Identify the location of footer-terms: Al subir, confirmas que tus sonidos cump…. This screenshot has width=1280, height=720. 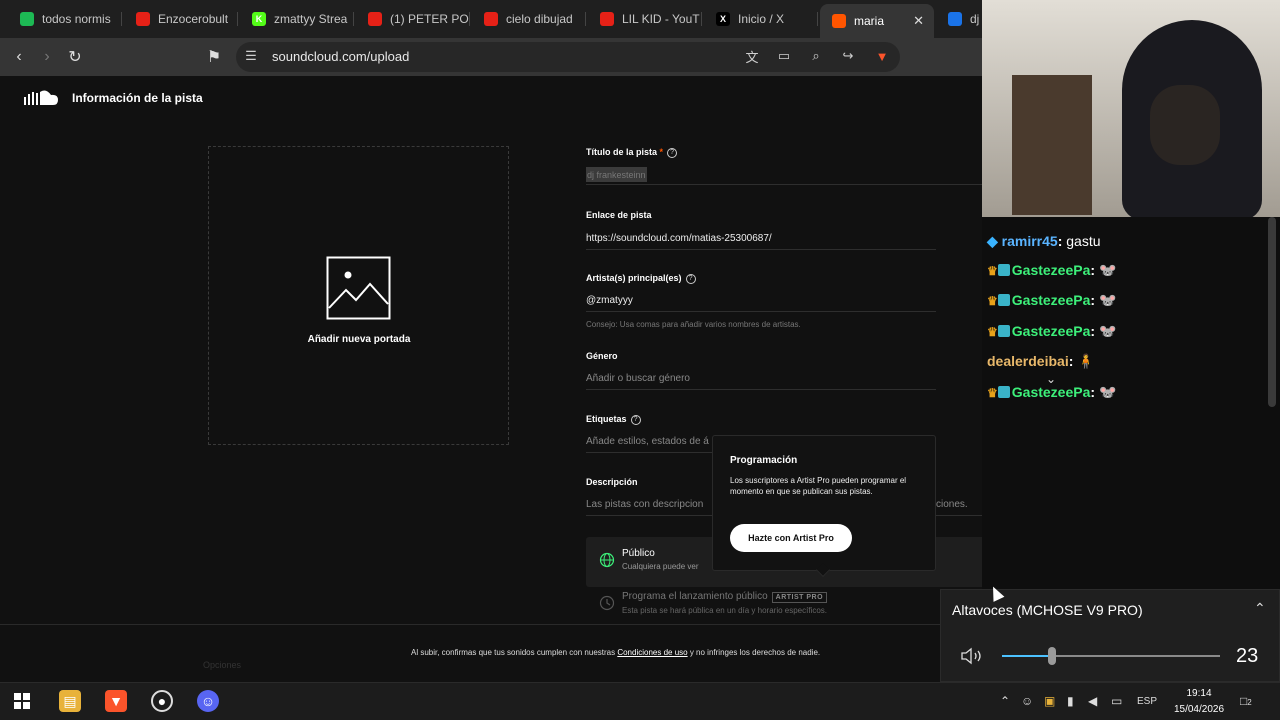
(616, 652).